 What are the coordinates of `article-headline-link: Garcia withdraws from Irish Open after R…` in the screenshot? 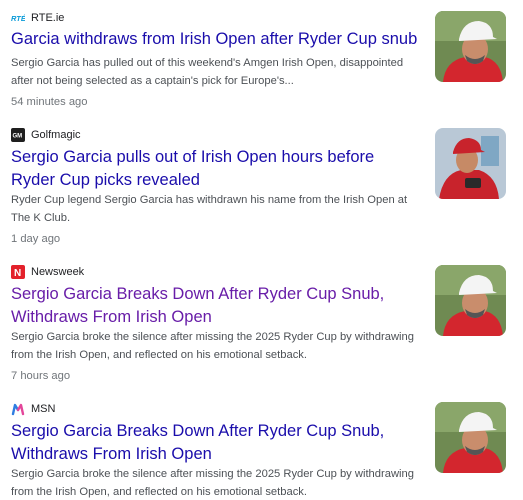 It's located at (216, 39).